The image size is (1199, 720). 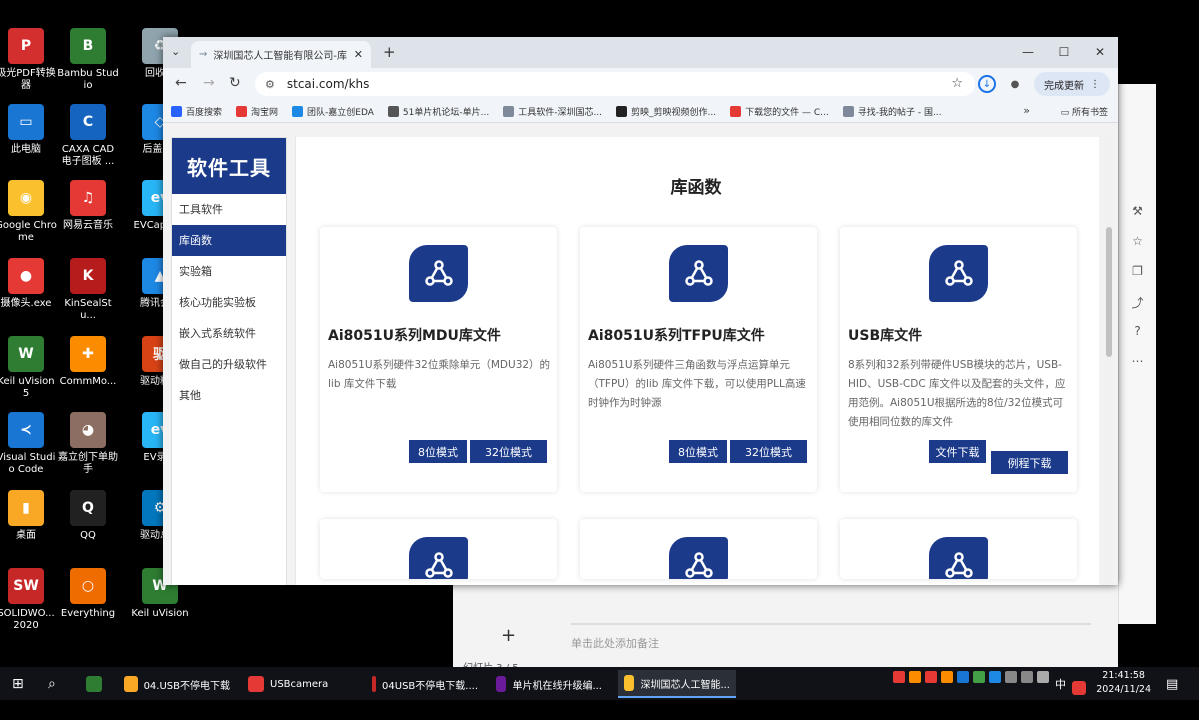 What do you see at coordinates (52, 684) in the screenshot?
I see `search-icon: ⌕` at bounding box center [52, 684].